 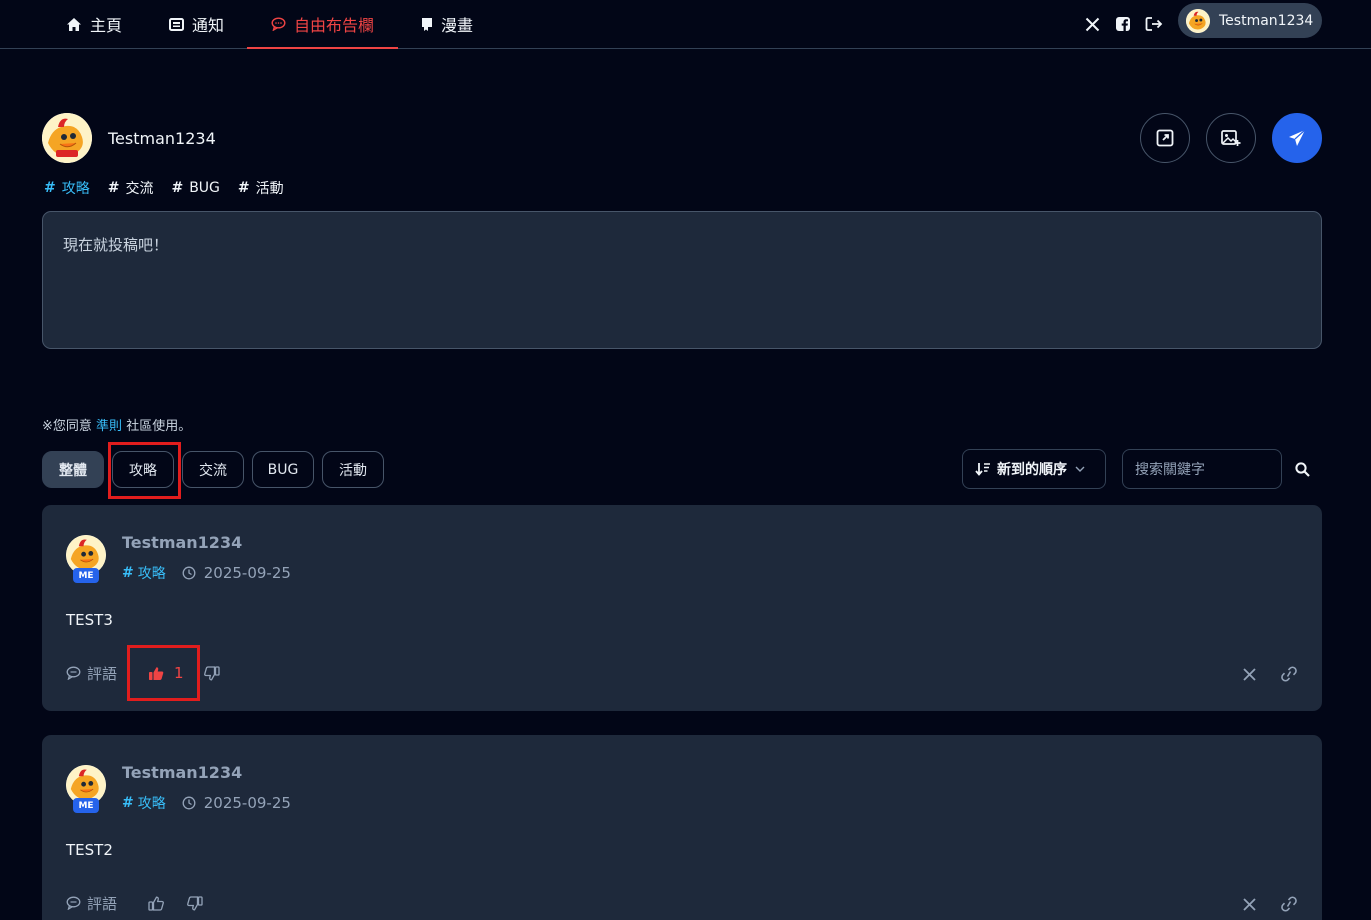 What do you see at coordinates (156, 903) in the screenshot?
I see `thumbs-up-icon` at bounding box center [156, 903].